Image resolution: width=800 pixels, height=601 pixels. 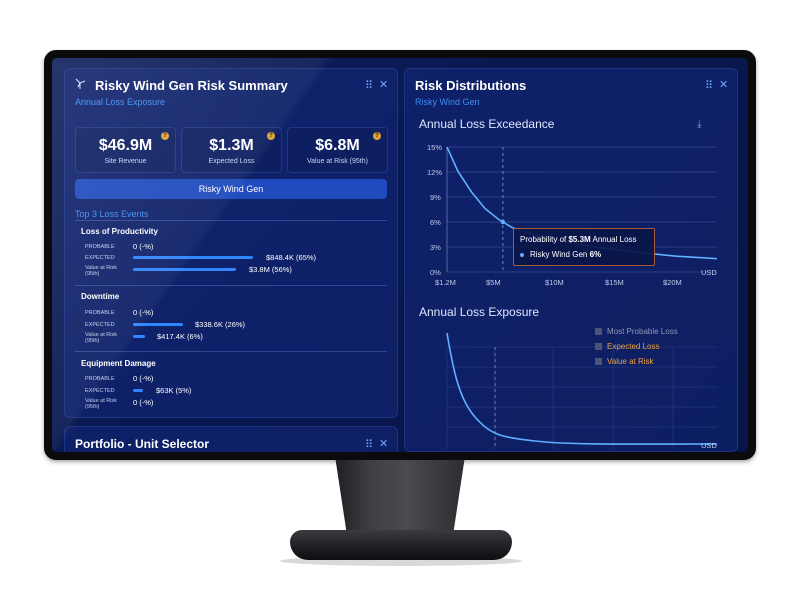 I want to click on x-tick-label: $5M, so click(x=493, y=282).